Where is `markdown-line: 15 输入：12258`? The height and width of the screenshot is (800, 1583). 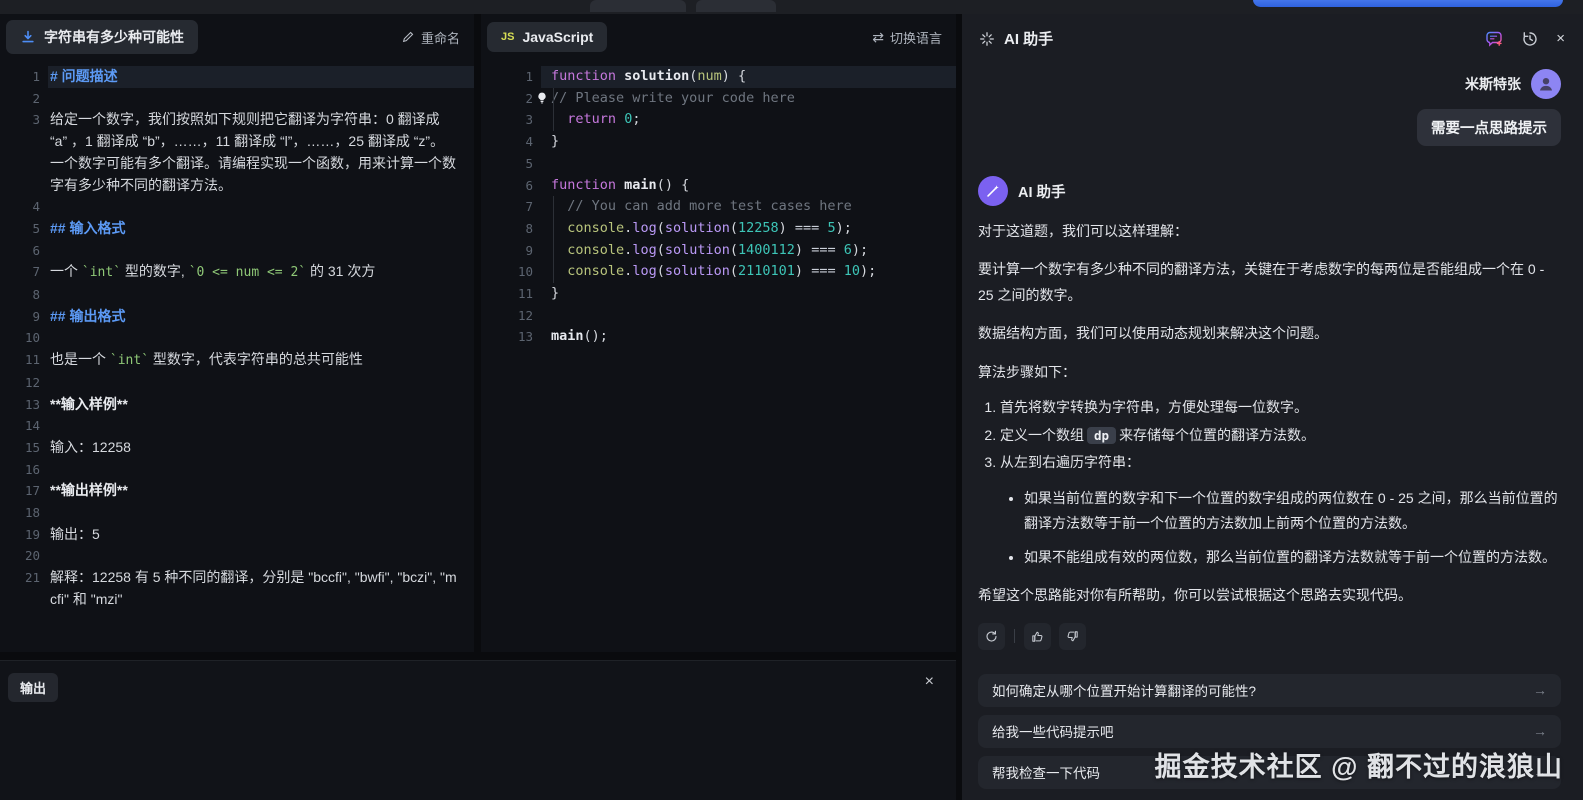
markdown-line: 15 输入：12258 is located at coordinates (237, 448).